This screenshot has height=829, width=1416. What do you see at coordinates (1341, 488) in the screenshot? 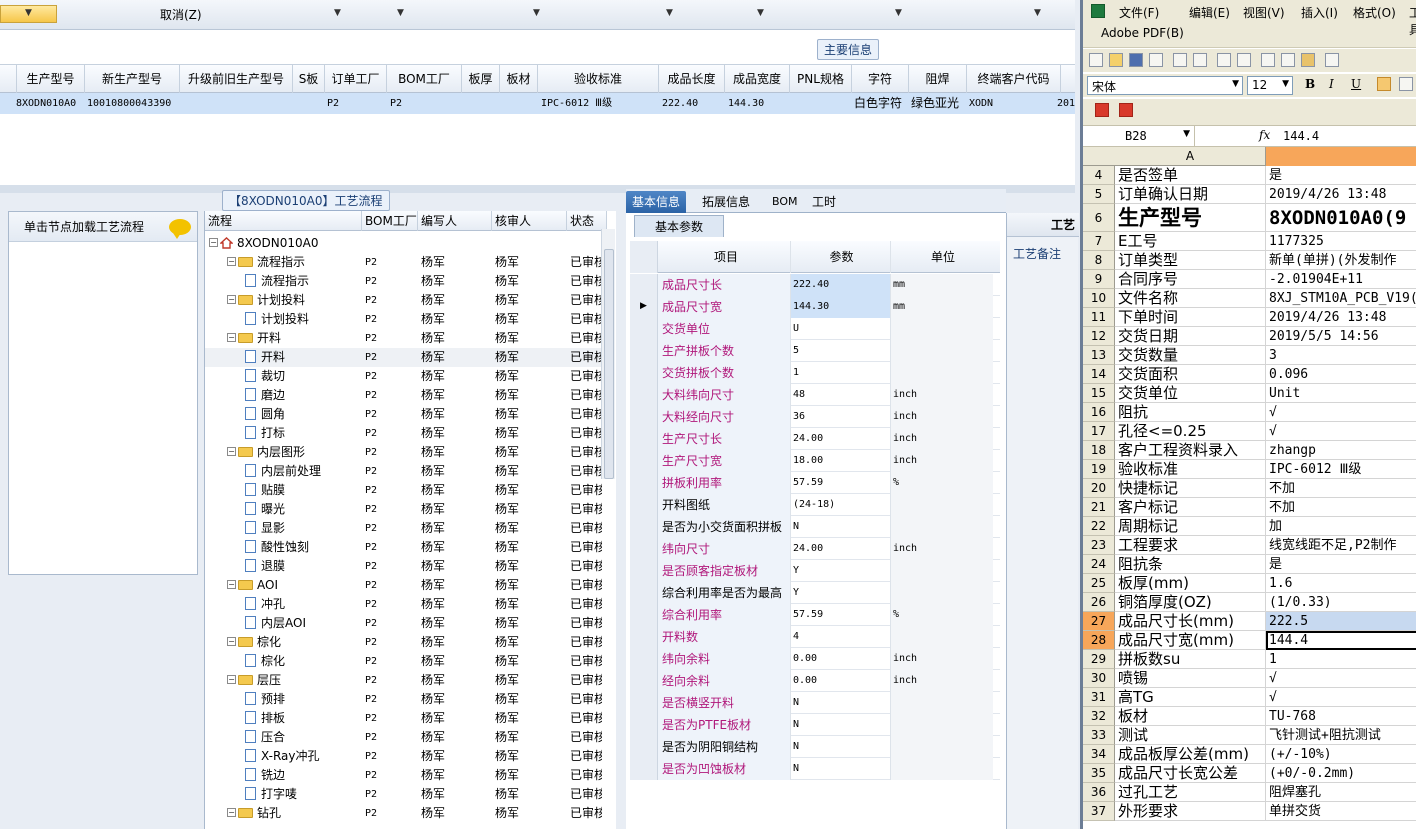
I see `cell-b: 不加` at bounding box center [1341, 488].